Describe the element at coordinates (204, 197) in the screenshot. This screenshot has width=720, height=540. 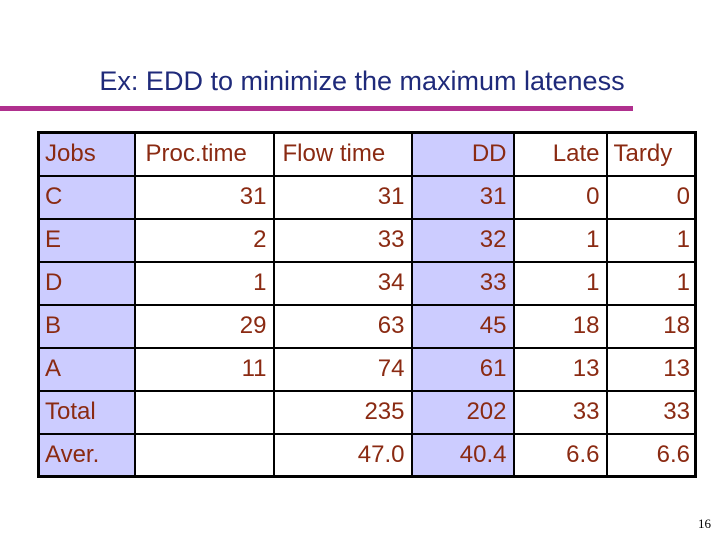
I see `cell-proc-time: 31` at that location.